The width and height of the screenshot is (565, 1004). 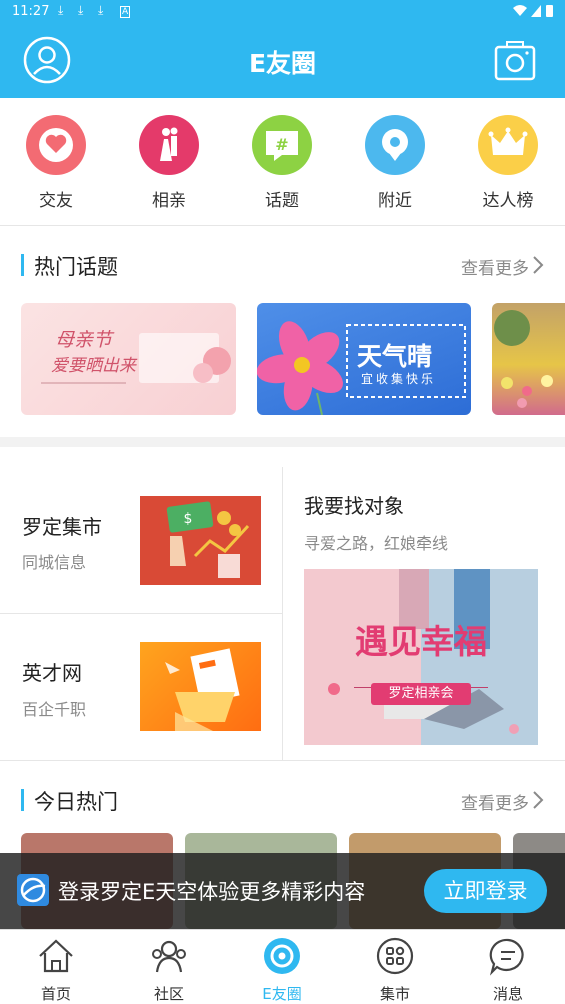 What do you see at coordinates (55, 994) in the screenshot?
I see `nav-label: 首页` at bounding box center [55, 994].